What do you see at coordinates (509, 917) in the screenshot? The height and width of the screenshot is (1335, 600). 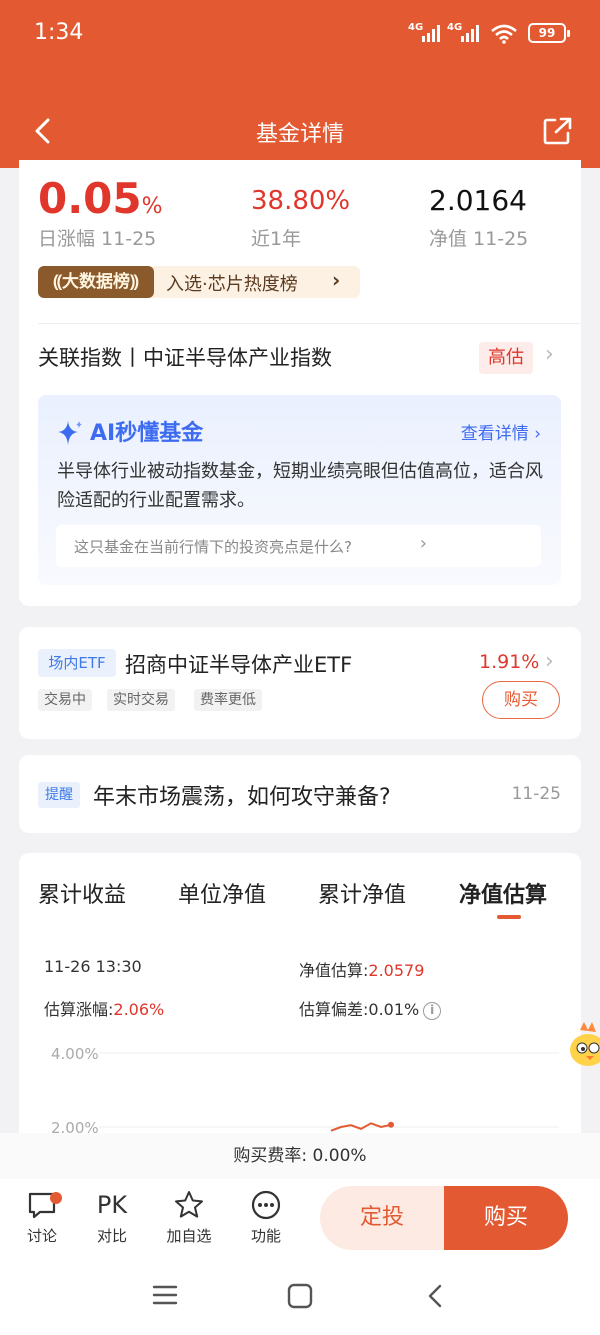 I see `tab-indicator` at bounding box center [509, 917].